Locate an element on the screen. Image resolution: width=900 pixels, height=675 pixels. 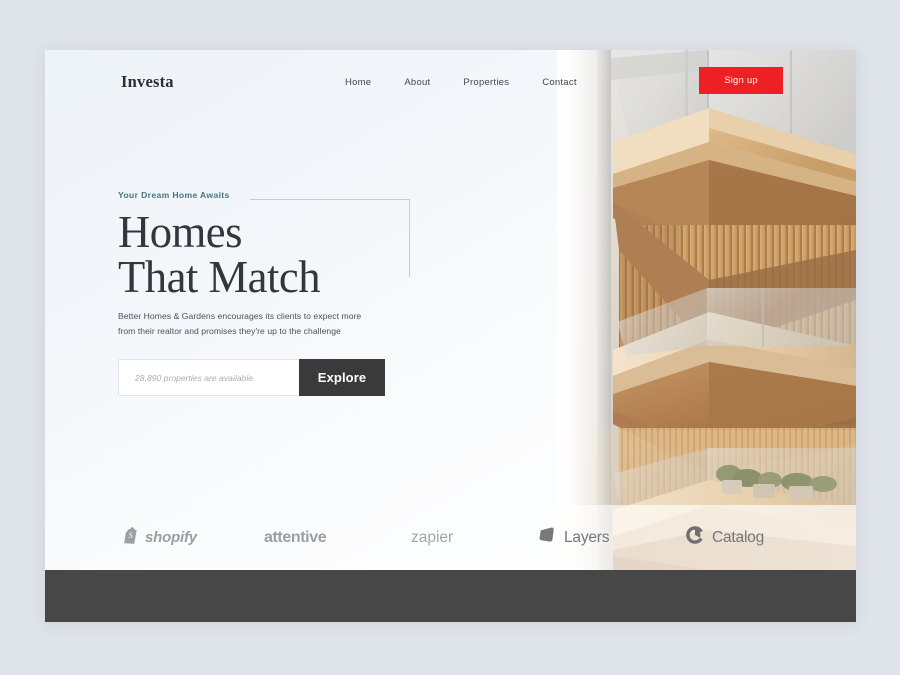
nav-link-contact: Contact is located at coordinates (559, 82).